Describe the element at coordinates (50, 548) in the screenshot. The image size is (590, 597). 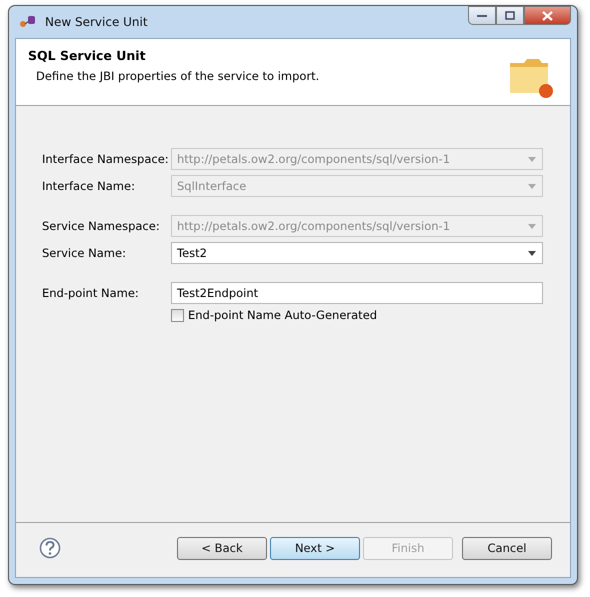
I see `help-icon` at that location.